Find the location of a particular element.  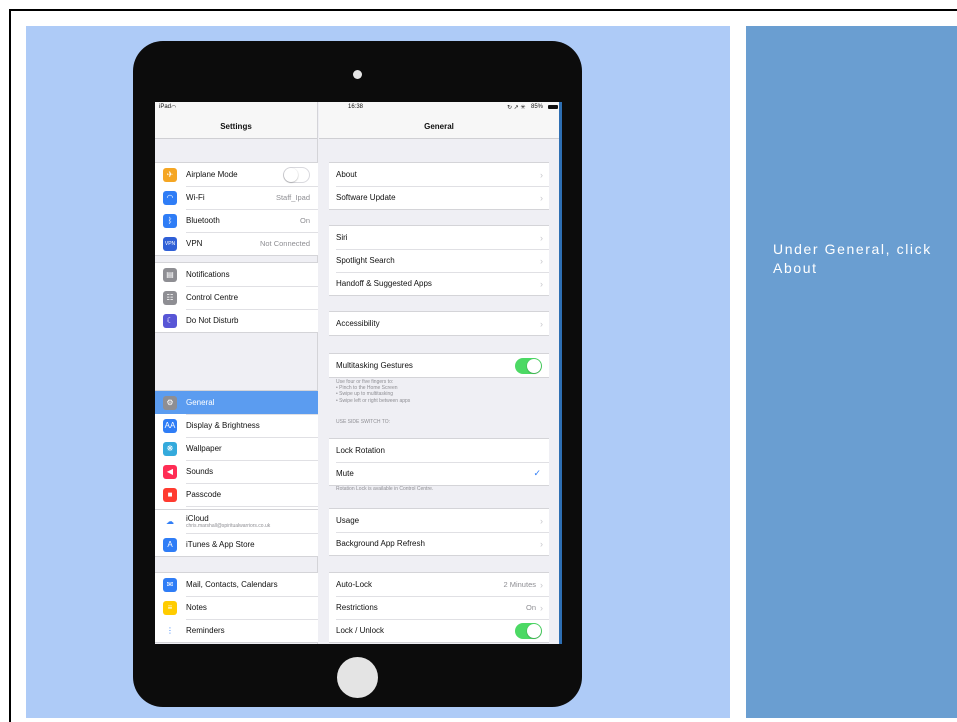

sidebar-item-itunes-app-store: AiTunes & App Store is located at coordinates (236, 544).